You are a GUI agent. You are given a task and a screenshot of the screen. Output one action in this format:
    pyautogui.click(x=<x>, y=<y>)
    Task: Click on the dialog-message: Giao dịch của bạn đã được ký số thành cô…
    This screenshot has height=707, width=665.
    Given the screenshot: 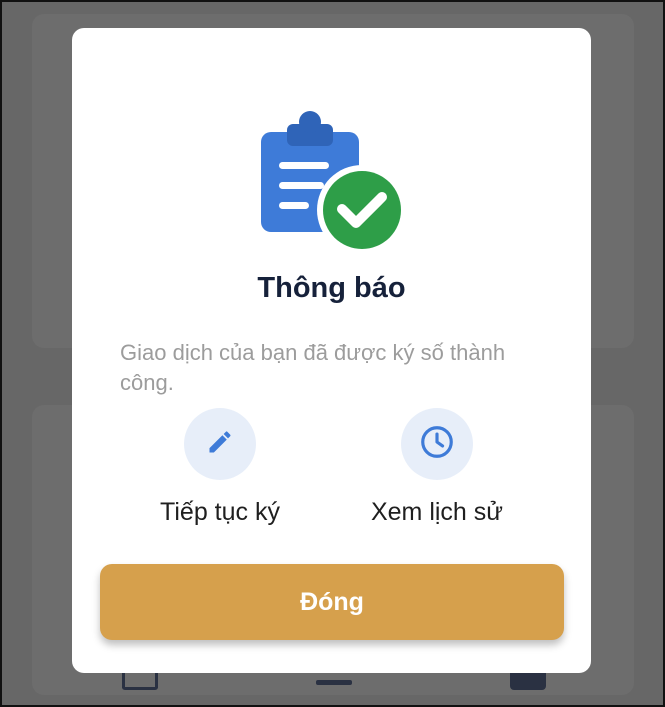 What is the action you would take?
    pyautogui.click(x=313, y=367)
    